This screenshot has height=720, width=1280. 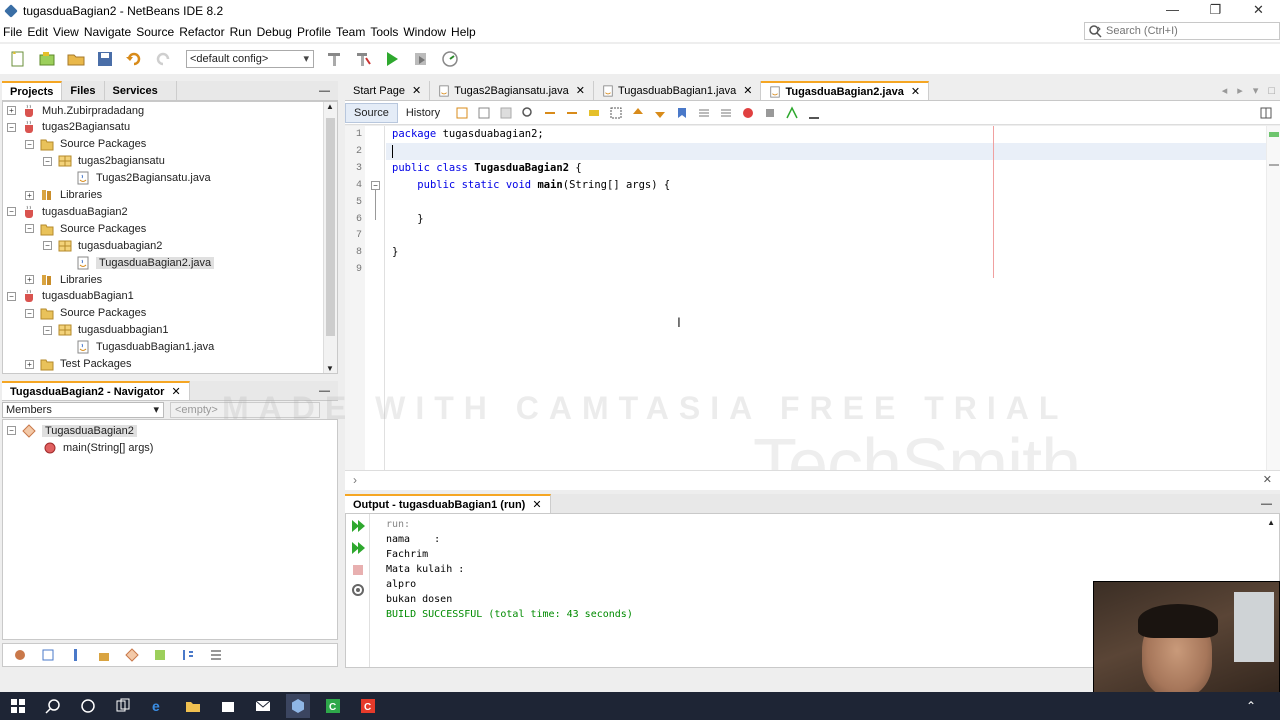 What do you see at coordinates (188, 655) in the screenshot?
I see `sort-by-name-icon` at bounding box center [188, 655].